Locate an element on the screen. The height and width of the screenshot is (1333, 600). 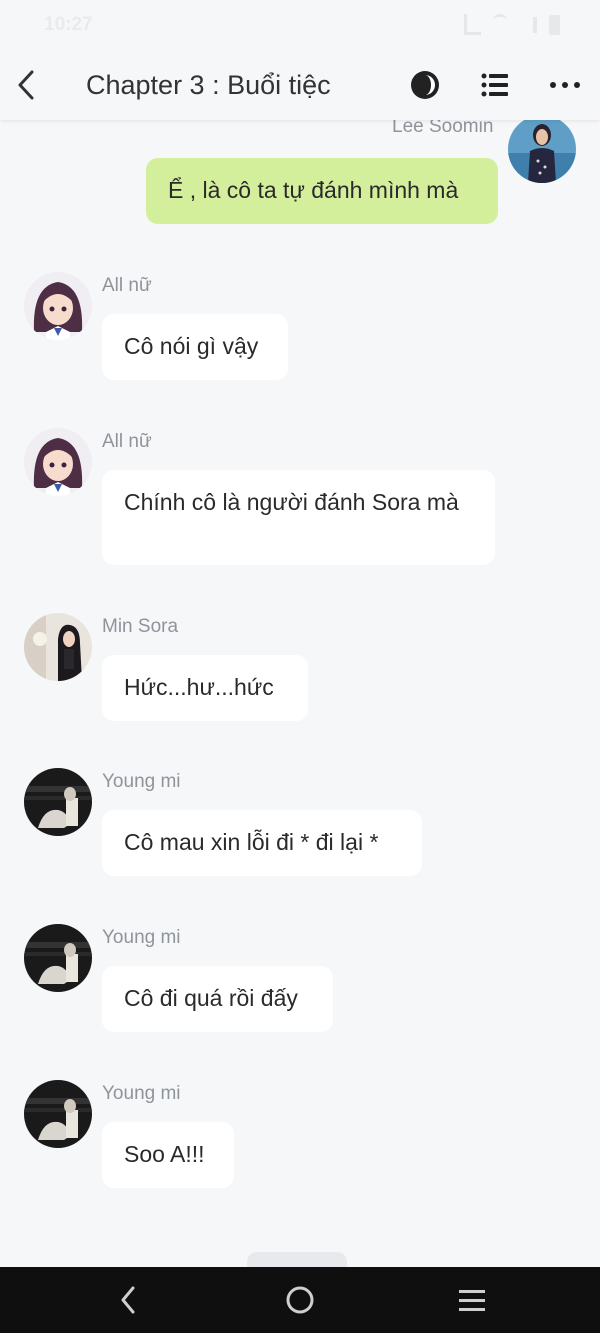
sender-name: Lee Soomin is located at coordinates (443, 128).